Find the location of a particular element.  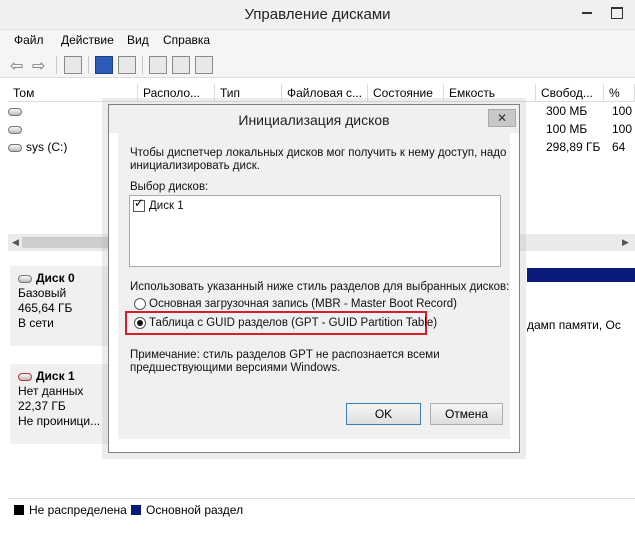

menu-action: Действие is located at coordinates (87, 40).